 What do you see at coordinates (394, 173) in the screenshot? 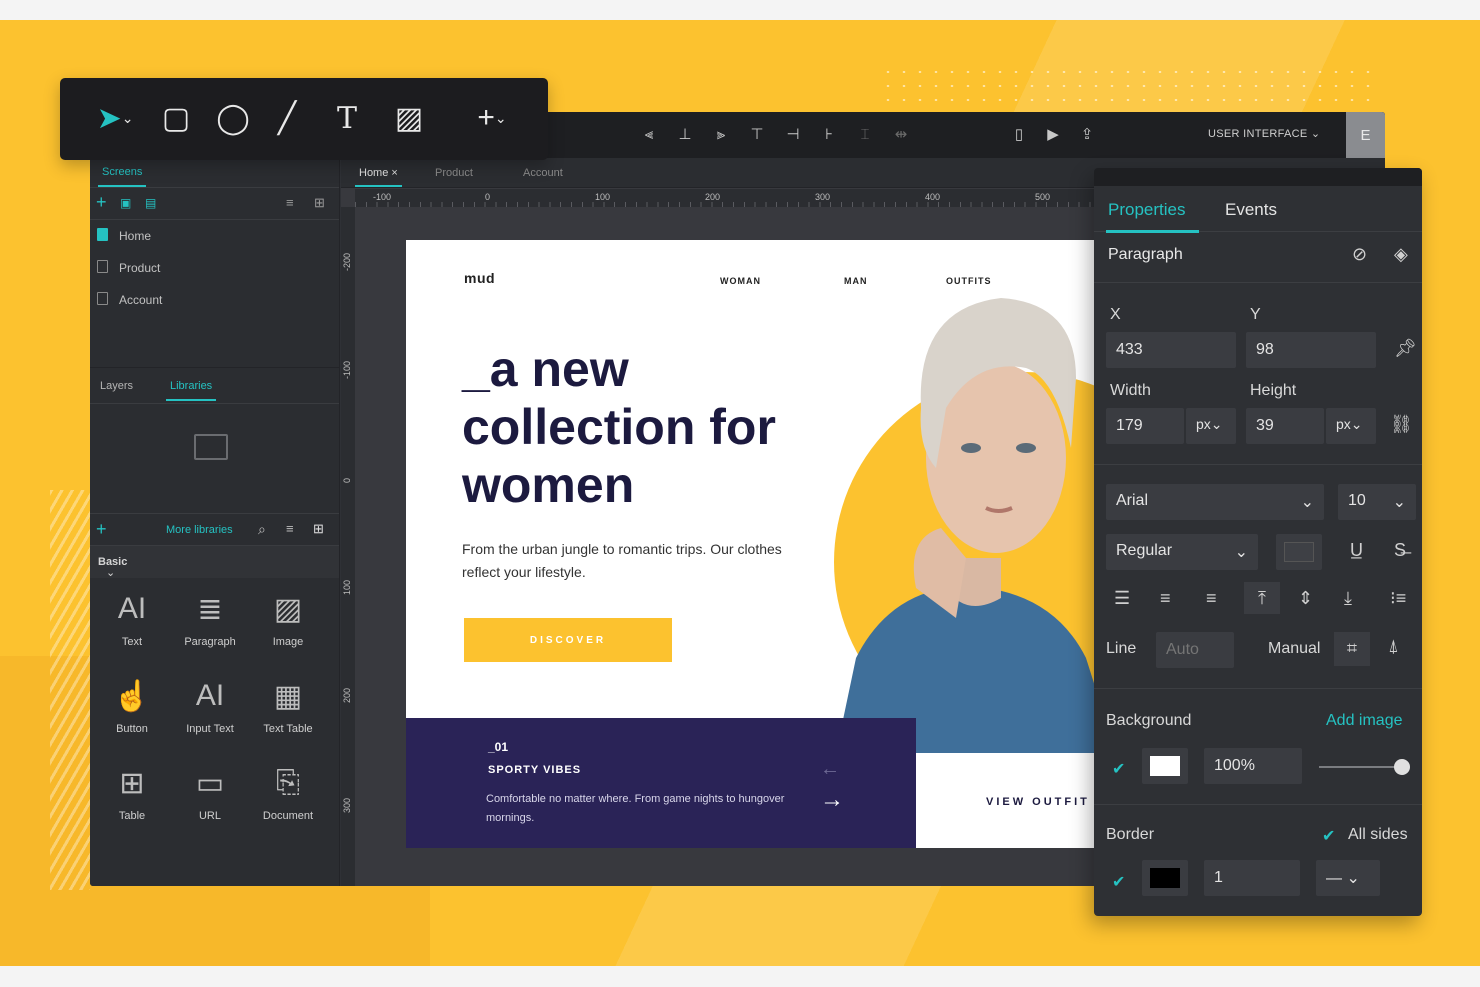
I see `close-icon: ×` at bounding box center [394, 173].